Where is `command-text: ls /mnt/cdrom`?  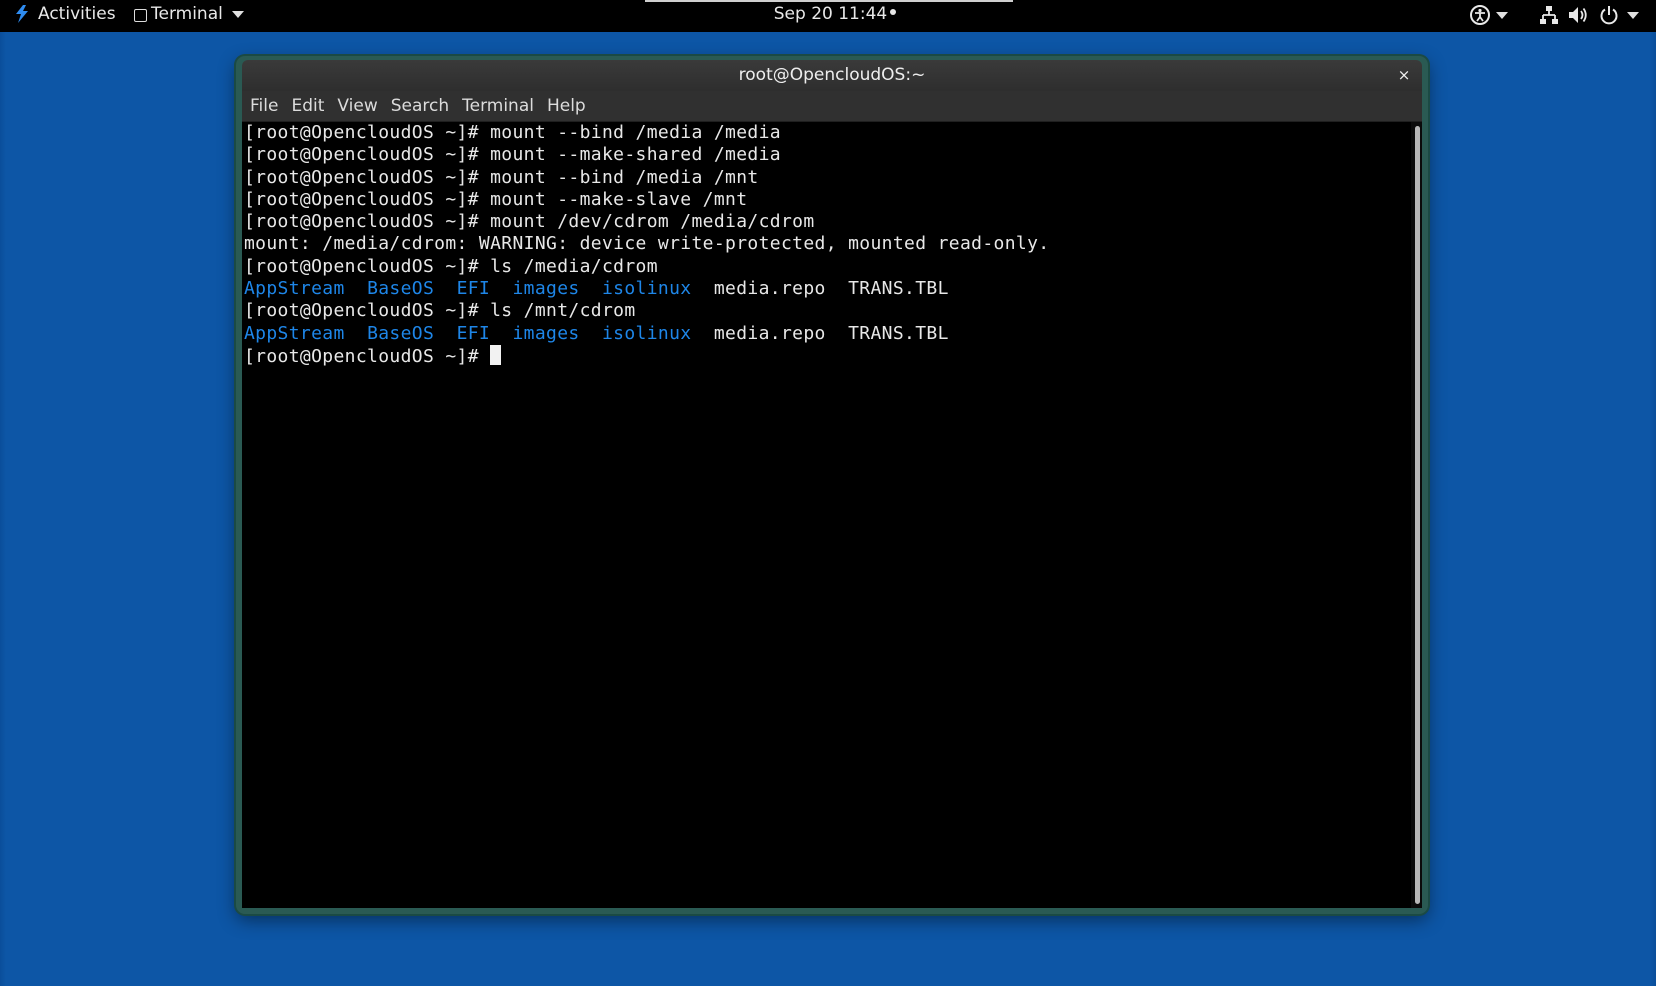
command-text: ls /mnt/cdrom is located at coordinates (563, 311).